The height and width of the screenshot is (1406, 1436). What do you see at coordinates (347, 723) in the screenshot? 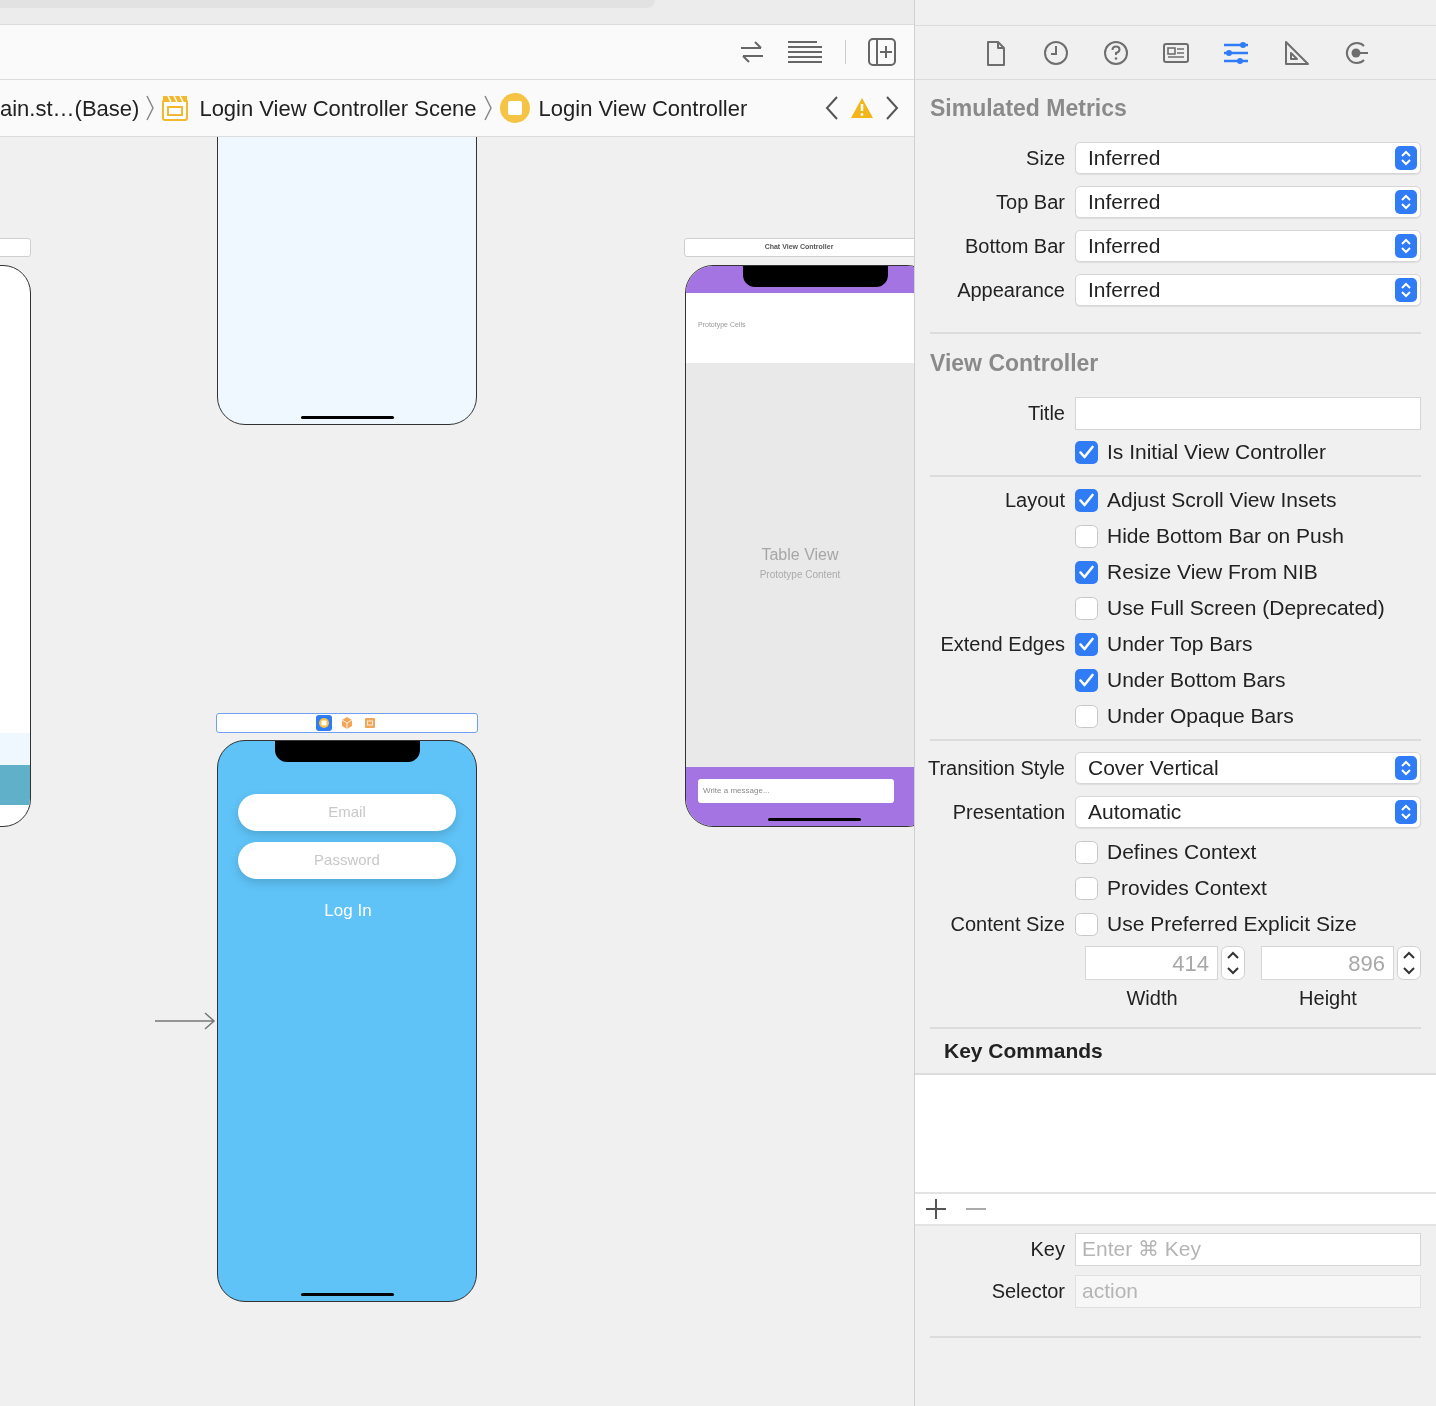
I see `cube-icon` at bounding box center [347, 723].